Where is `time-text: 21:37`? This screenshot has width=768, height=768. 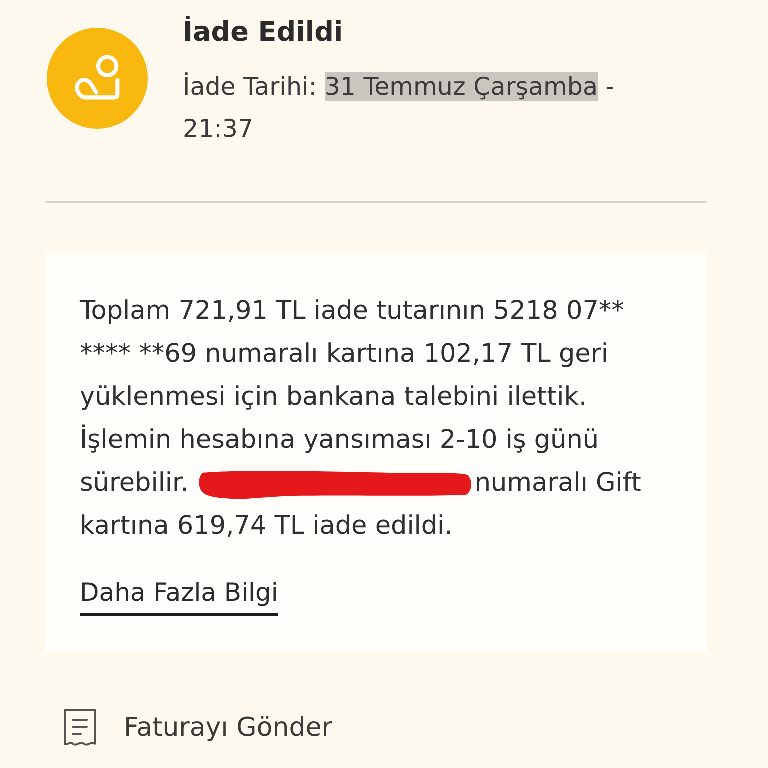
time-text: 21:37 is located at coordinates (218, 128).